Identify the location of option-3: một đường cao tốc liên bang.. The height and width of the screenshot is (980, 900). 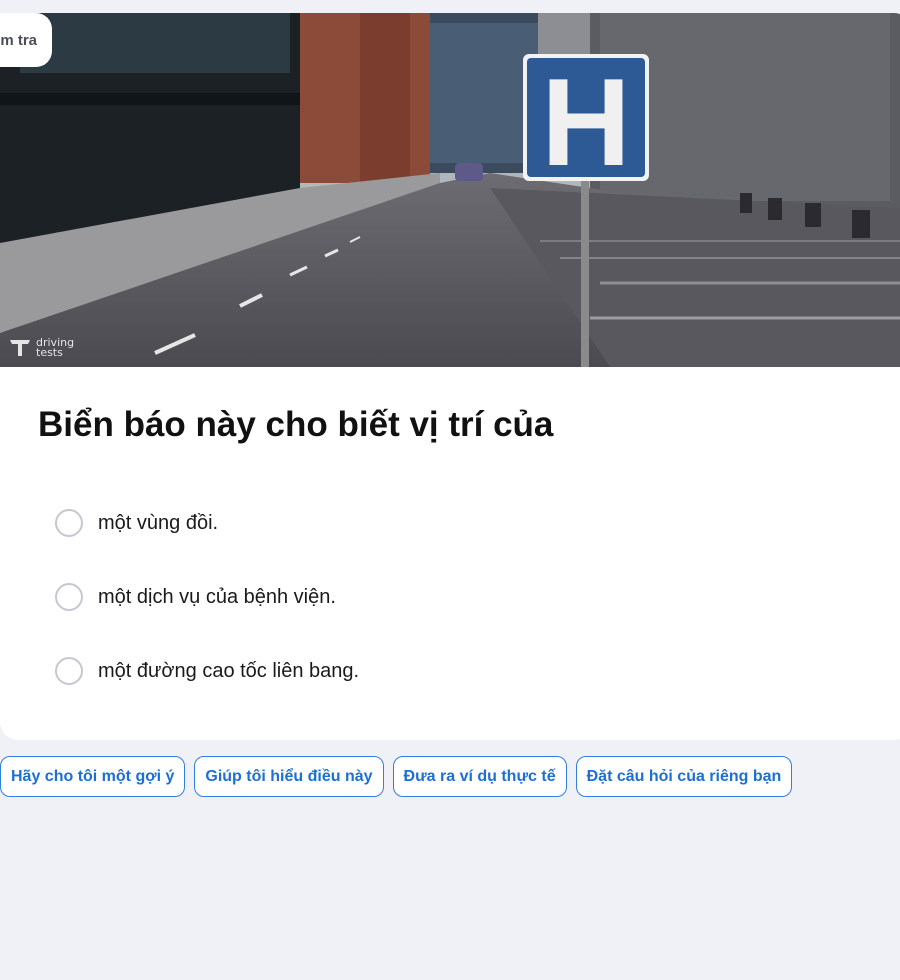
(207, 671).